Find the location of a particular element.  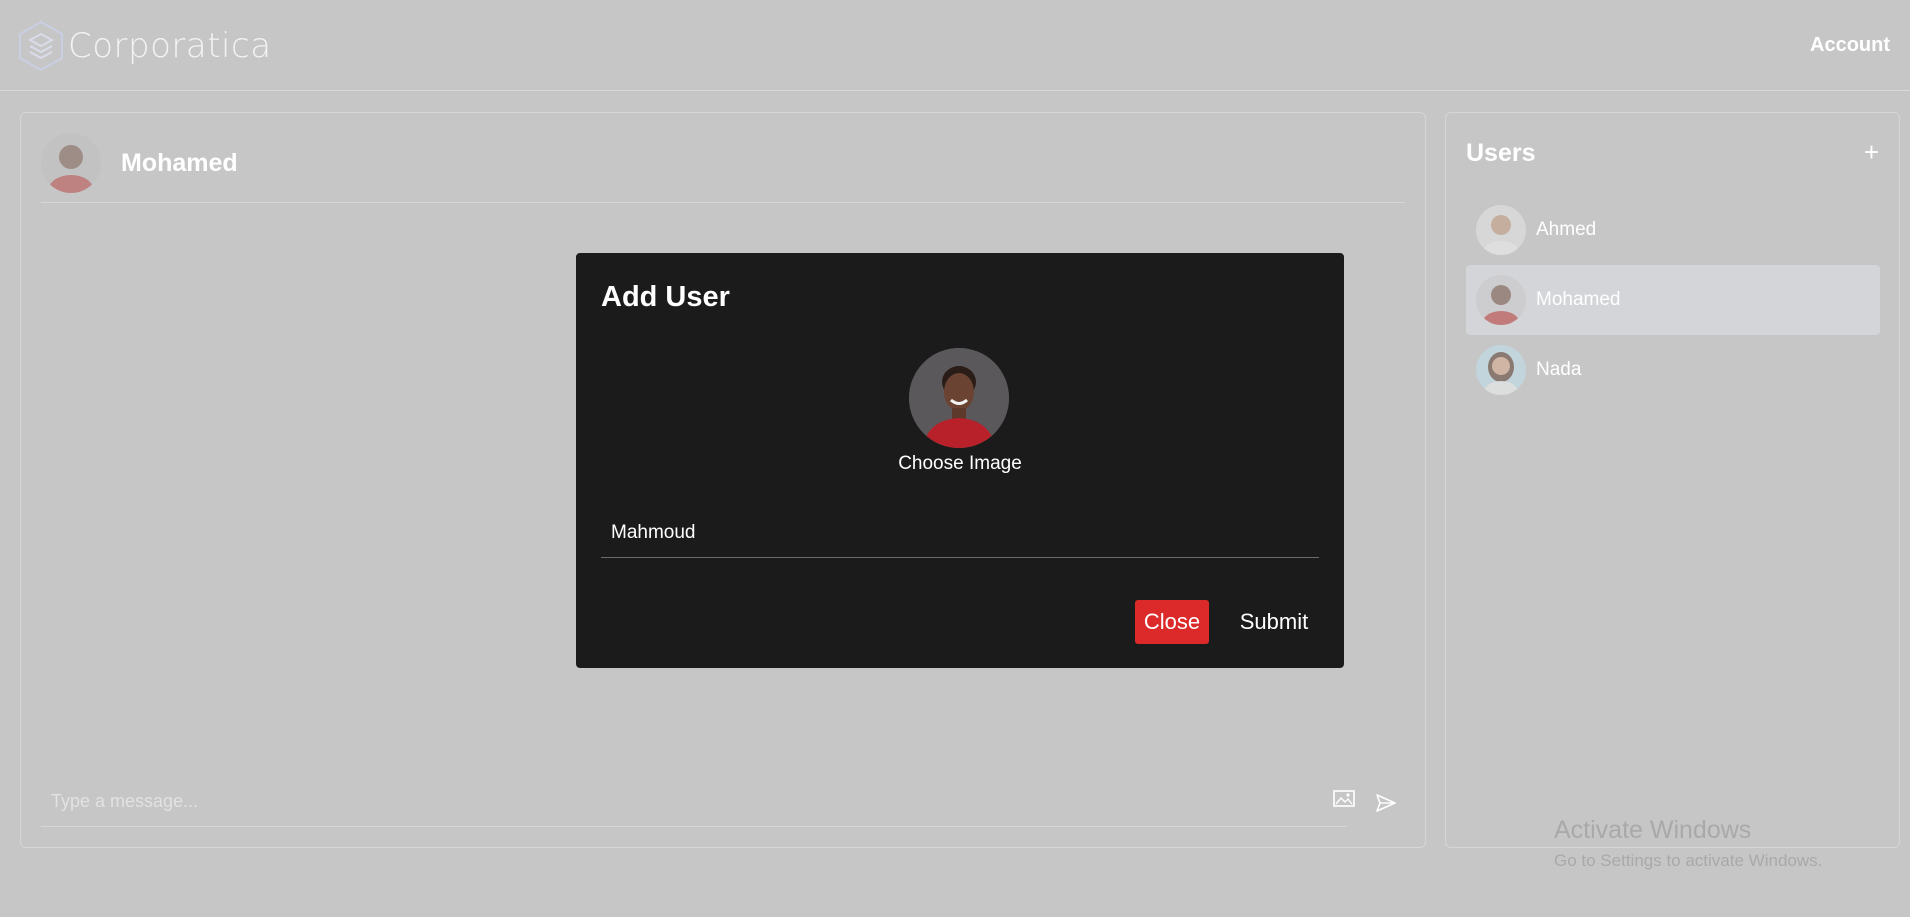

brand-logo: Corporatica is located at coordinates (145, 46).